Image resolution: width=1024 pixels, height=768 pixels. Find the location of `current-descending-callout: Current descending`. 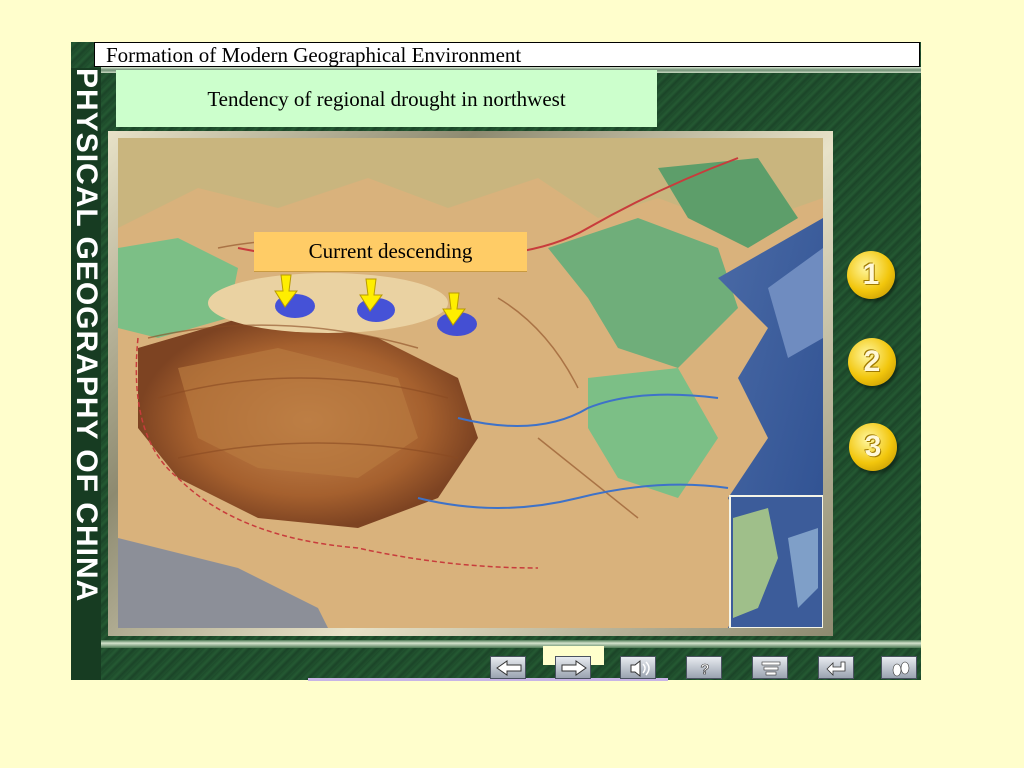

current-descending-callout: Current descending is located at coordinates (390, 252).